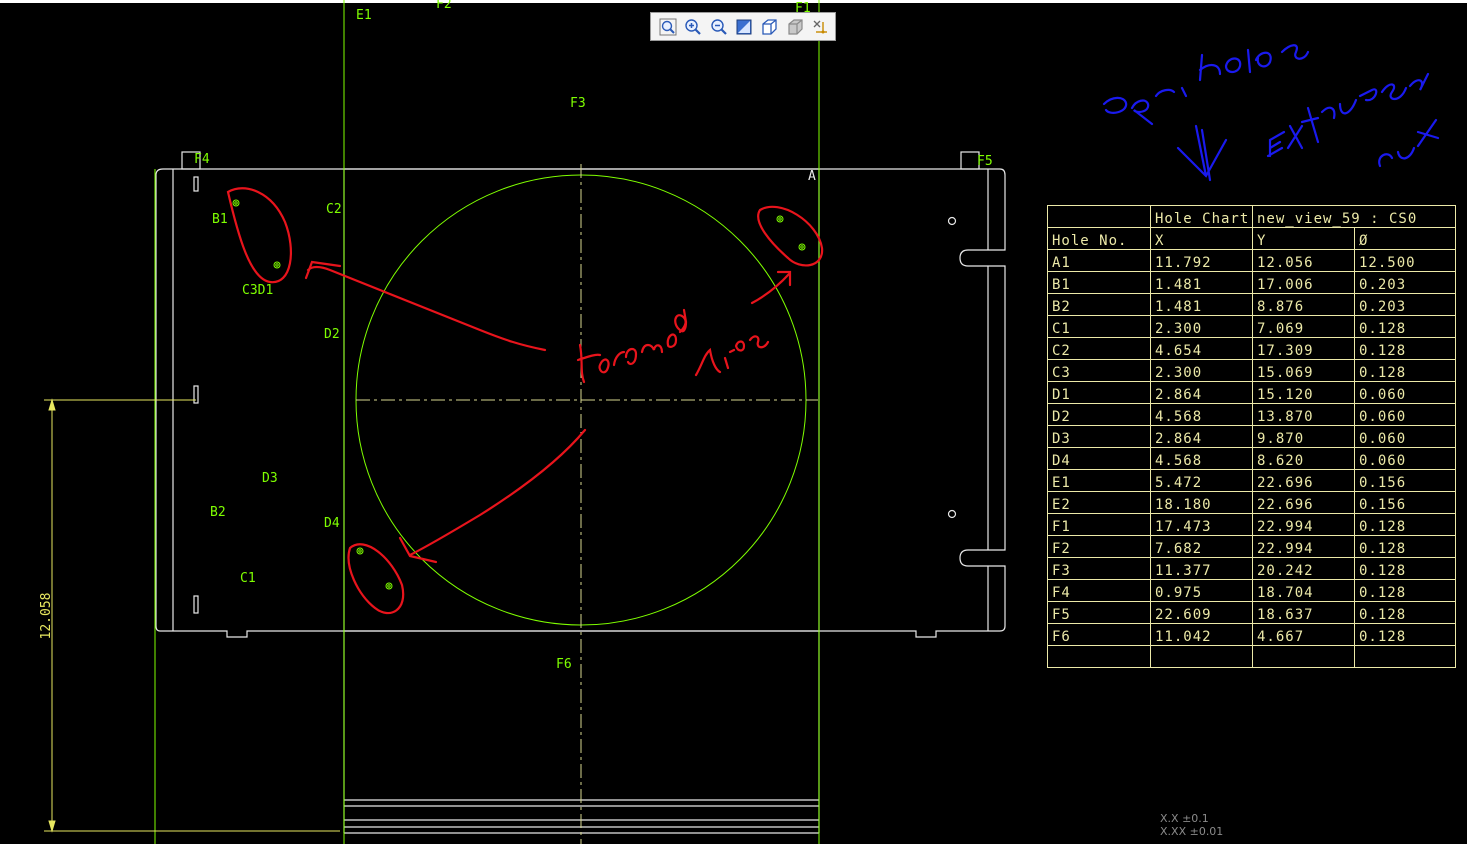 This screenshot has height=844, width=1467. What do you see at coordinates (1251, 458) in the screenshot?
I see `table-row: D4 4.568 8.620 0.060` at bounding box center [1251, 458].